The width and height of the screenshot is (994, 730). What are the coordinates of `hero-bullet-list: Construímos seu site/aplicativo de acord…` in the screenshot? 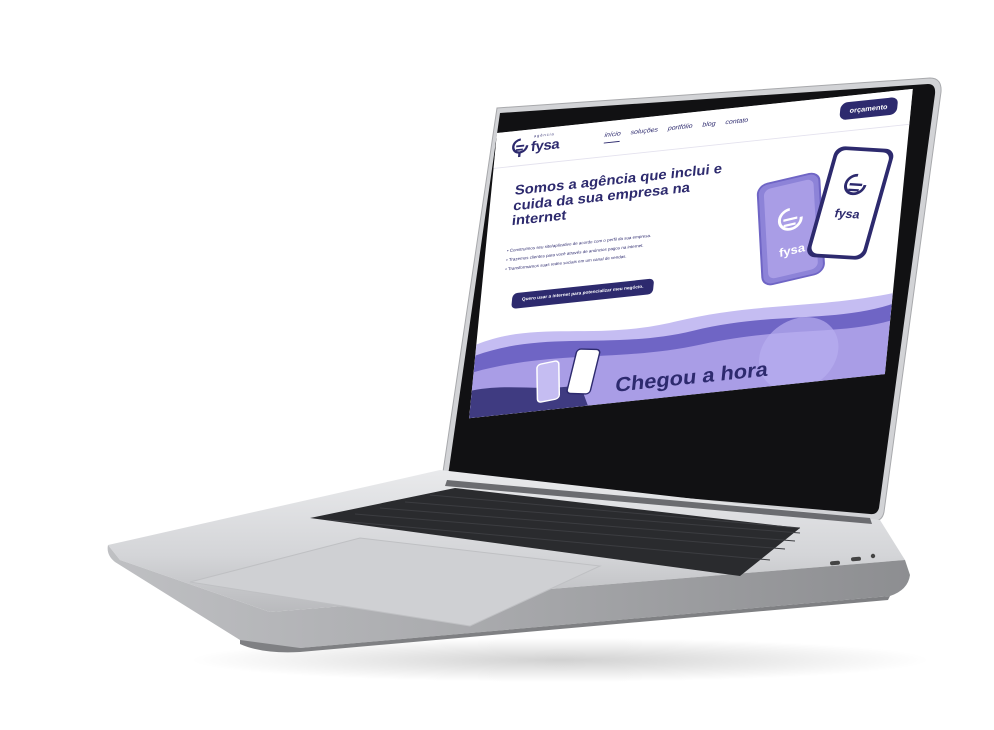 It's located at (578, 254).